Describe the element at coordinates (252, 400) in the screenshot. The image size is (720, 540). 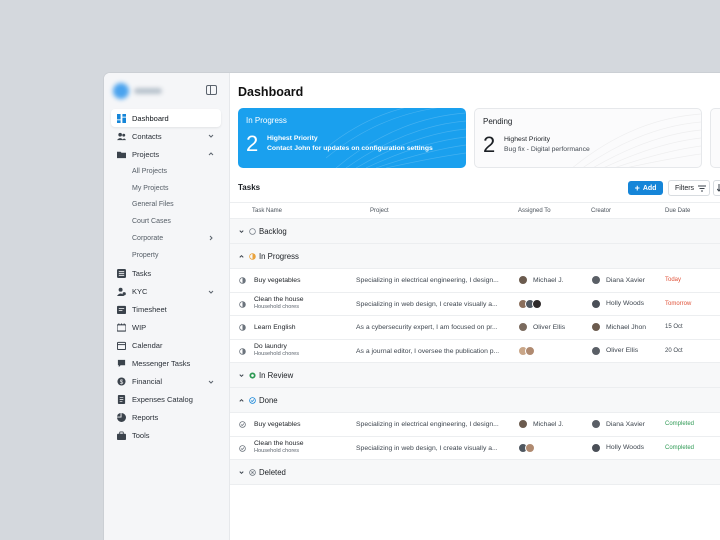
I see `done-status-icon` at that location.